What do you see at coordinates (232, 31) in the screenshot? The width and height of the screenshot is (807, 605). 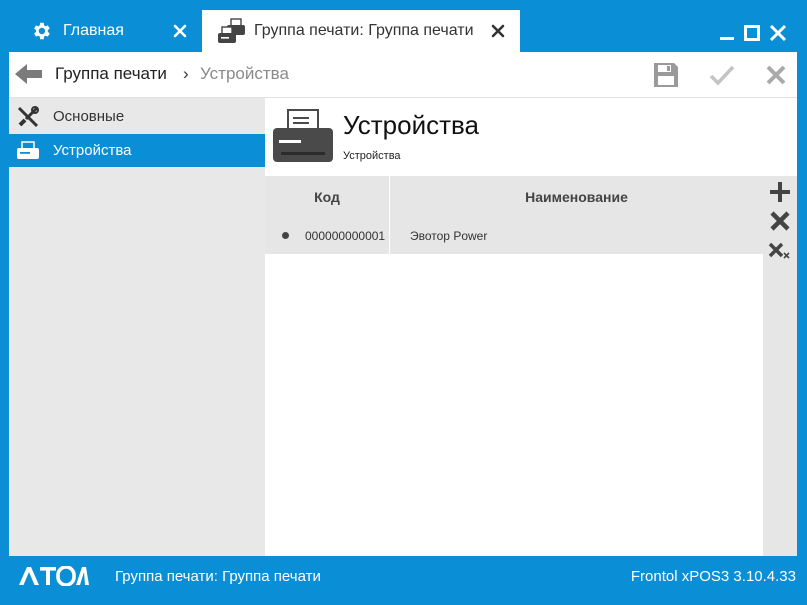 I see `printer-group-icon` at bounding box center [232, 31].